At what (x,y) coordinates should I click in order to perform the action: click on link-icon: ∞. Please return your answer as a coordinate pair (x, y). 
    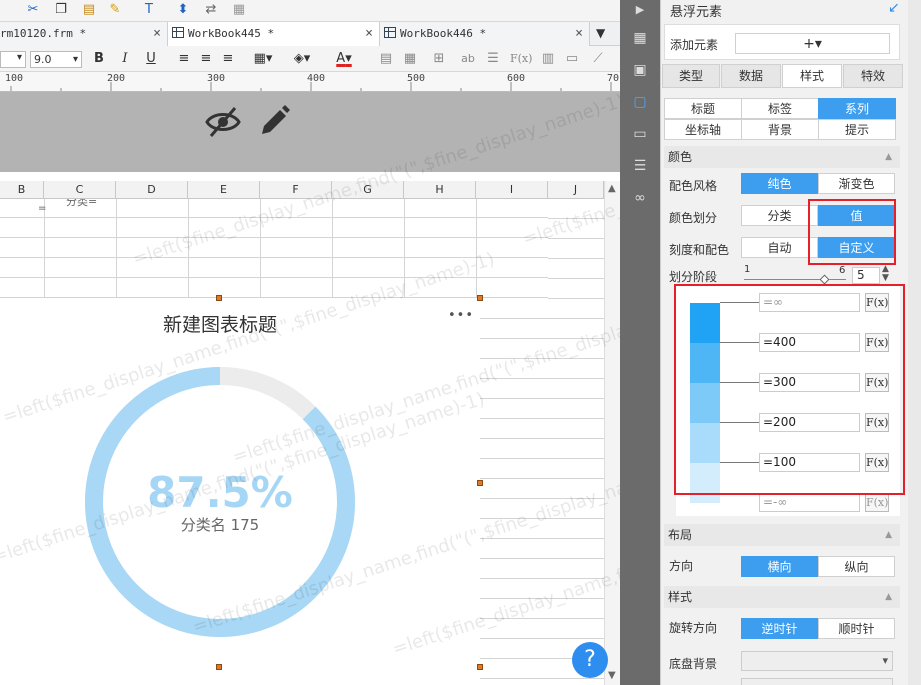
    Looking at the image, I should click on (640, 198).